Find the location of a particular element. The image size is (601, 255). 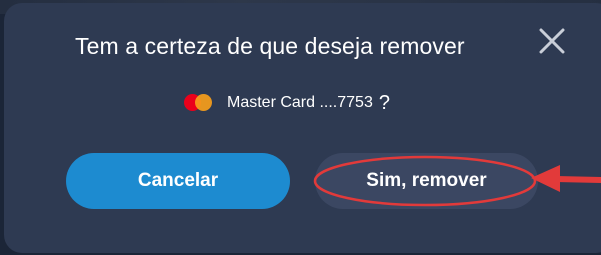

confirm-remove-button-label: Sim, remover is located at coordinates (426, 180).